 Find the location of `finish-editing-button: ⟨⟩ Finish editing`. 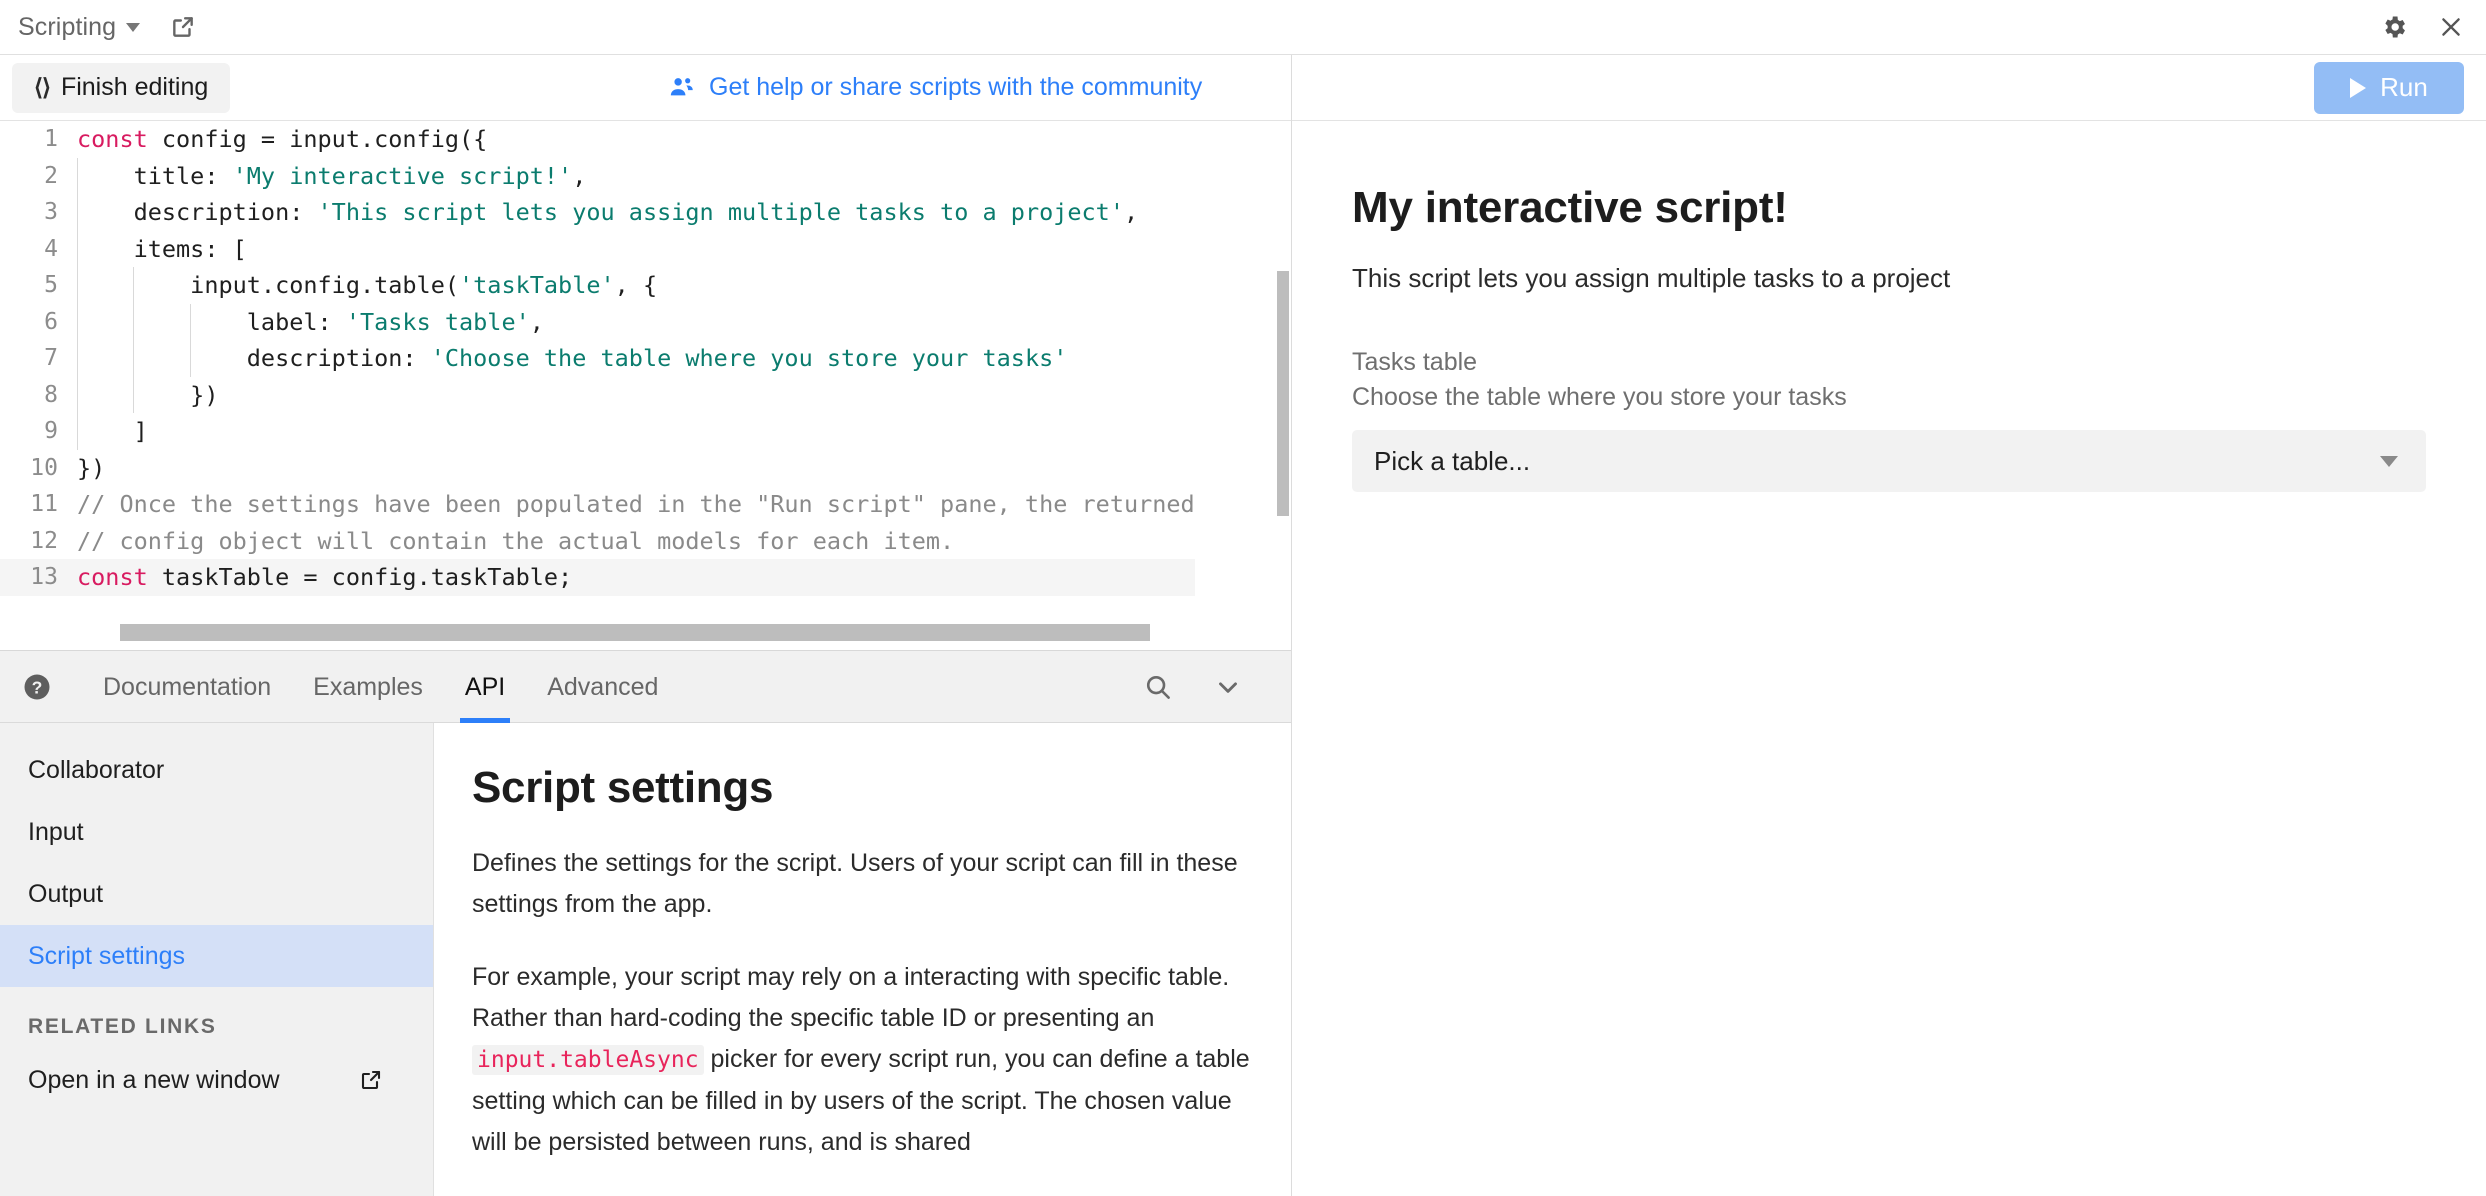

finish-editing-button: ⟨⟩ Finish editing is located at coordinates (121, 87).